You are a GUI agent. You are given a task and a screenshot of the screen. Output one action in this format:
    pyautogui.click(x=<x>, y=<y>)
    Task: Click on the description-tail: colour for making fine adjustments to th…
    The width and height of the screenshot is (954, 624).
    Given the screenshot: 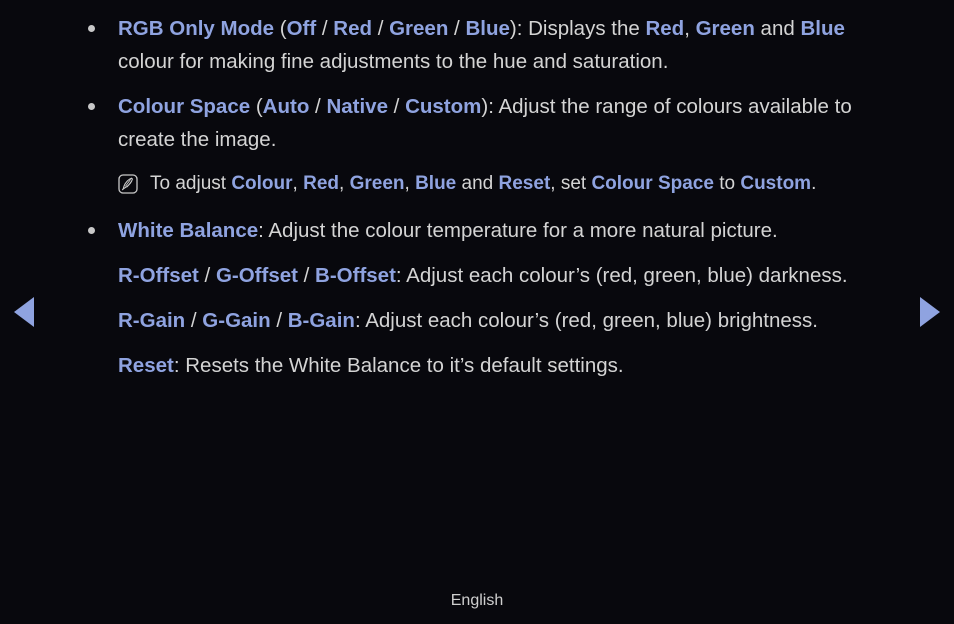 What is the action you would take?
    pyautogui.click(x=393, y=61)
    